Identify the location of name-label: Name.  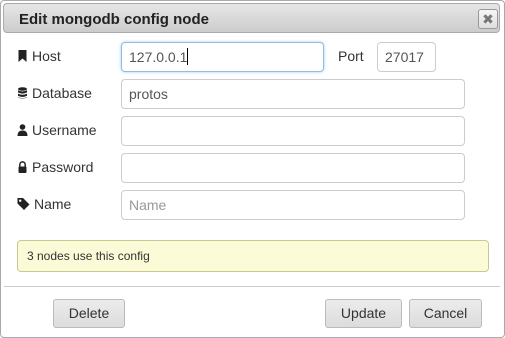
(44, 204).